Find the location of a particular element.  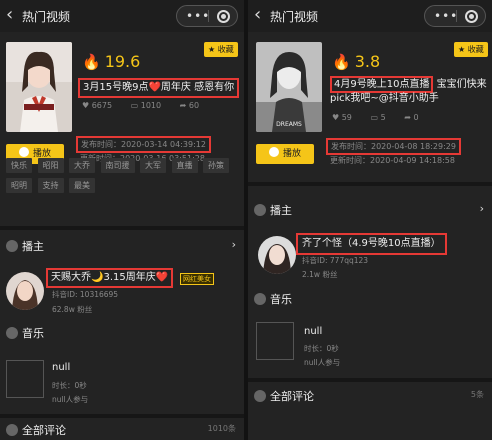

video-cover: DREAMS is located at coordinates (289, 87).